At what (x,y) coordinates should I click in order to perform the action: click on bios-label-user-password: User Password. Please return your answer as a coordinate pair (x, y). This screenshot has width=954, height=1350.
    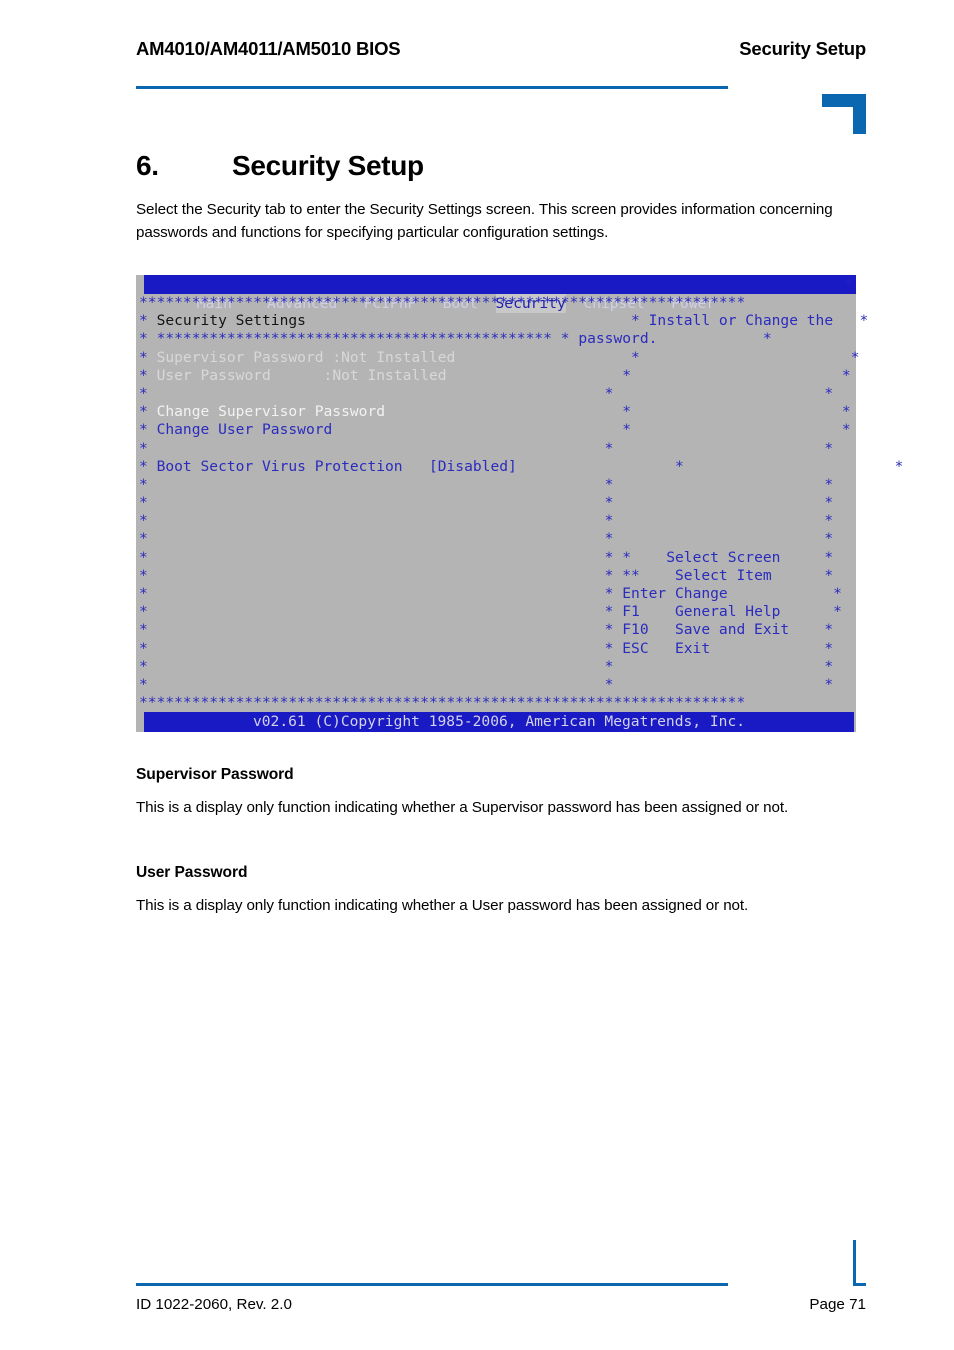
    Looking at the image, I should click on (213, 375).